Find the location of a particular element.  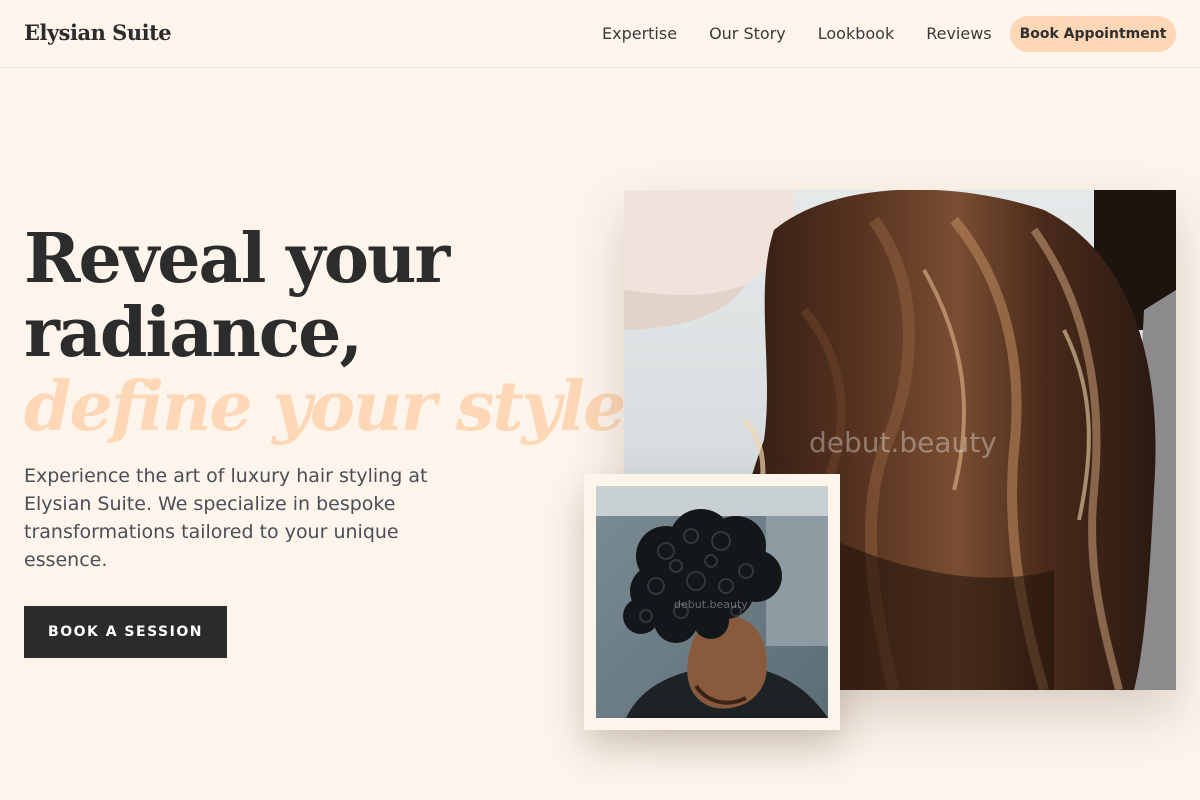

large-photo-watermark: debut.beauty is located at coordinates (903, 442).